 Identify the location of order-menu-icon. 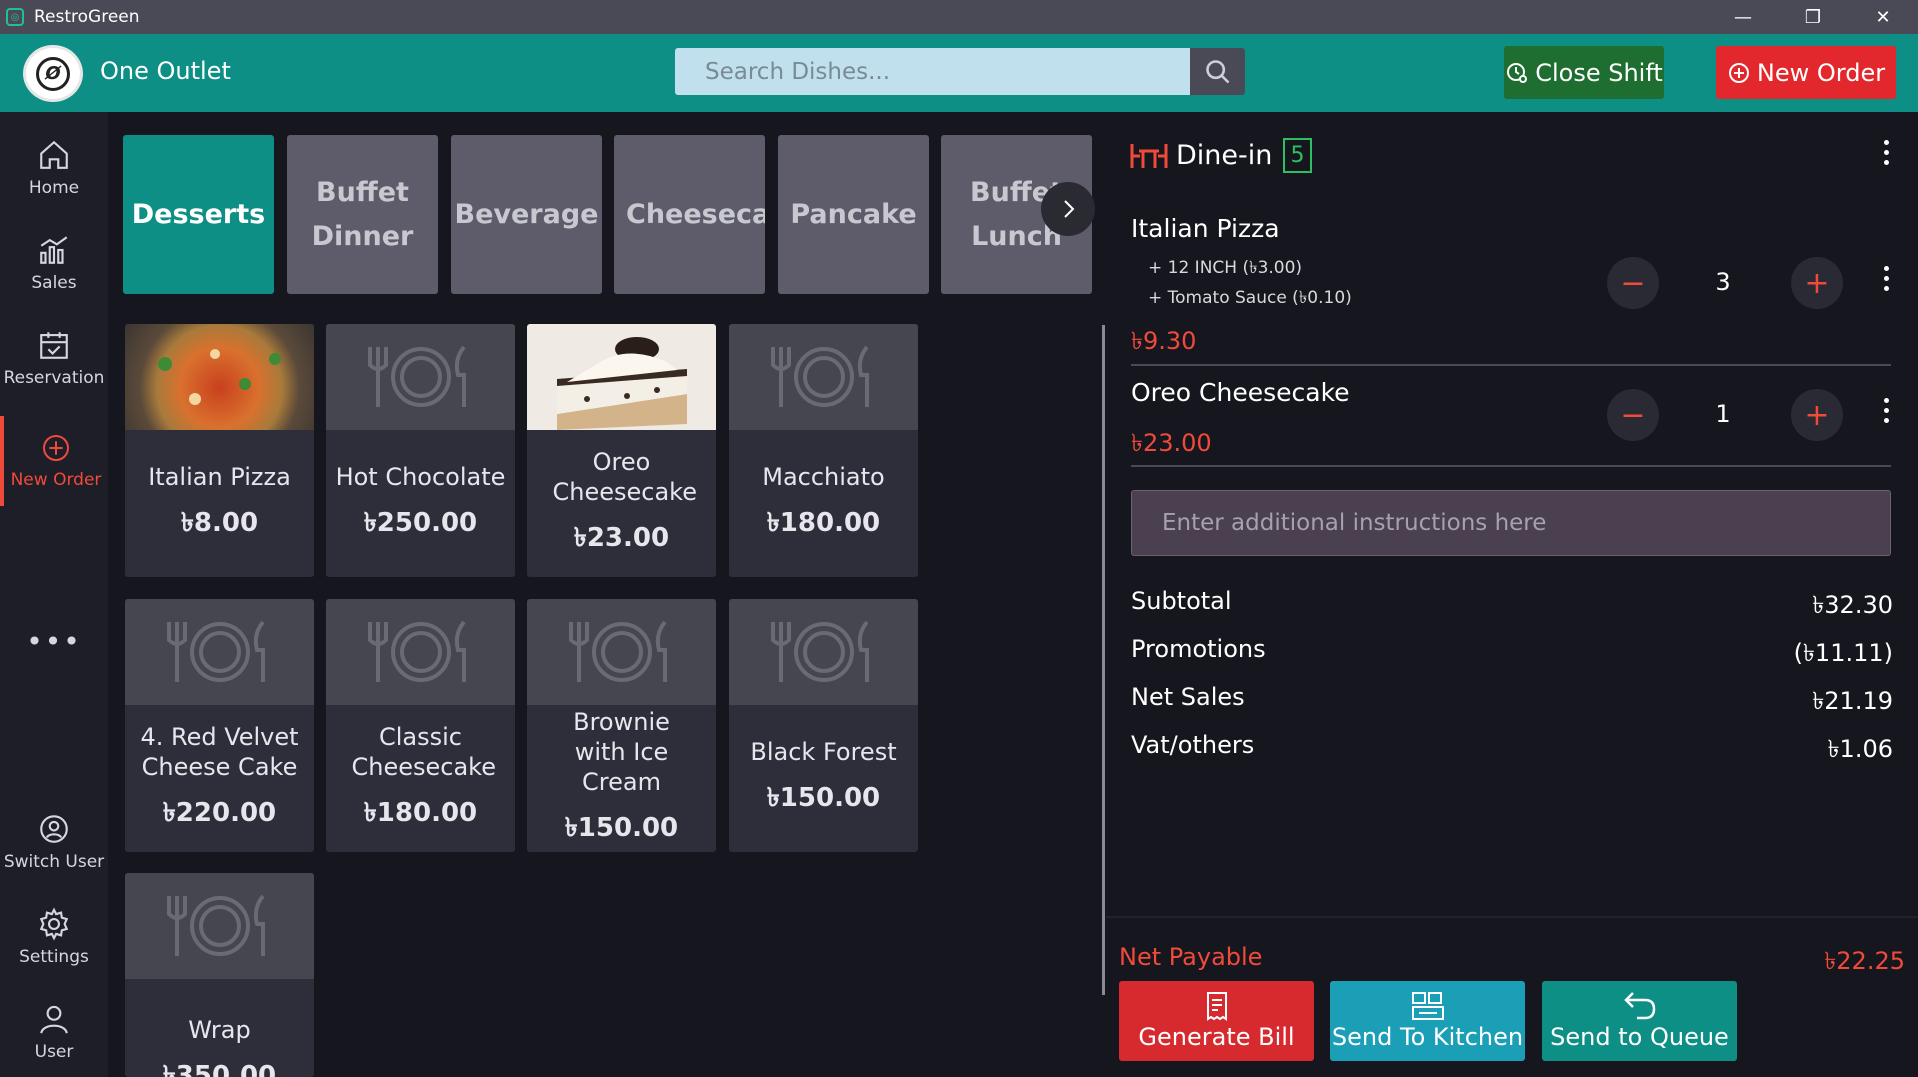
(1886, 152).